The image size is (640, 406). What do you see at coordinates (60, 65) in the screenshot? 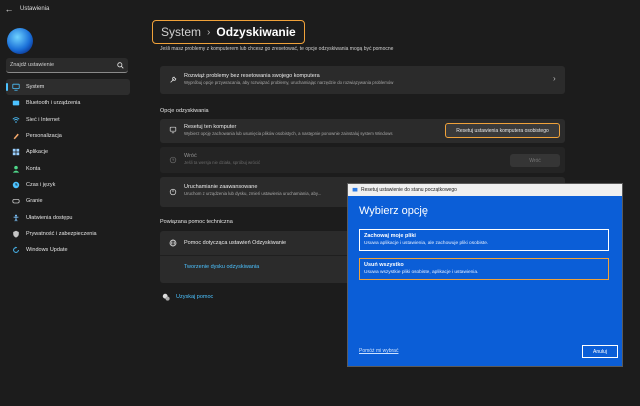
I see `search-input` at bounding box center [60, 65].